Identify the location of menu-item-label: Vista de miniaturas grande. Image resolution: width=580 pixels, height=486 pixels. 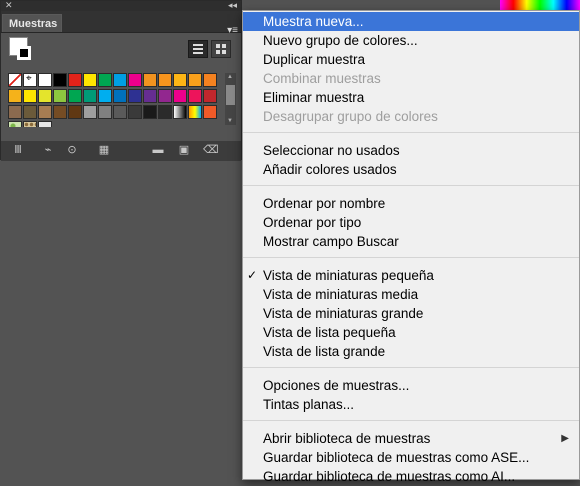
(343, 313).